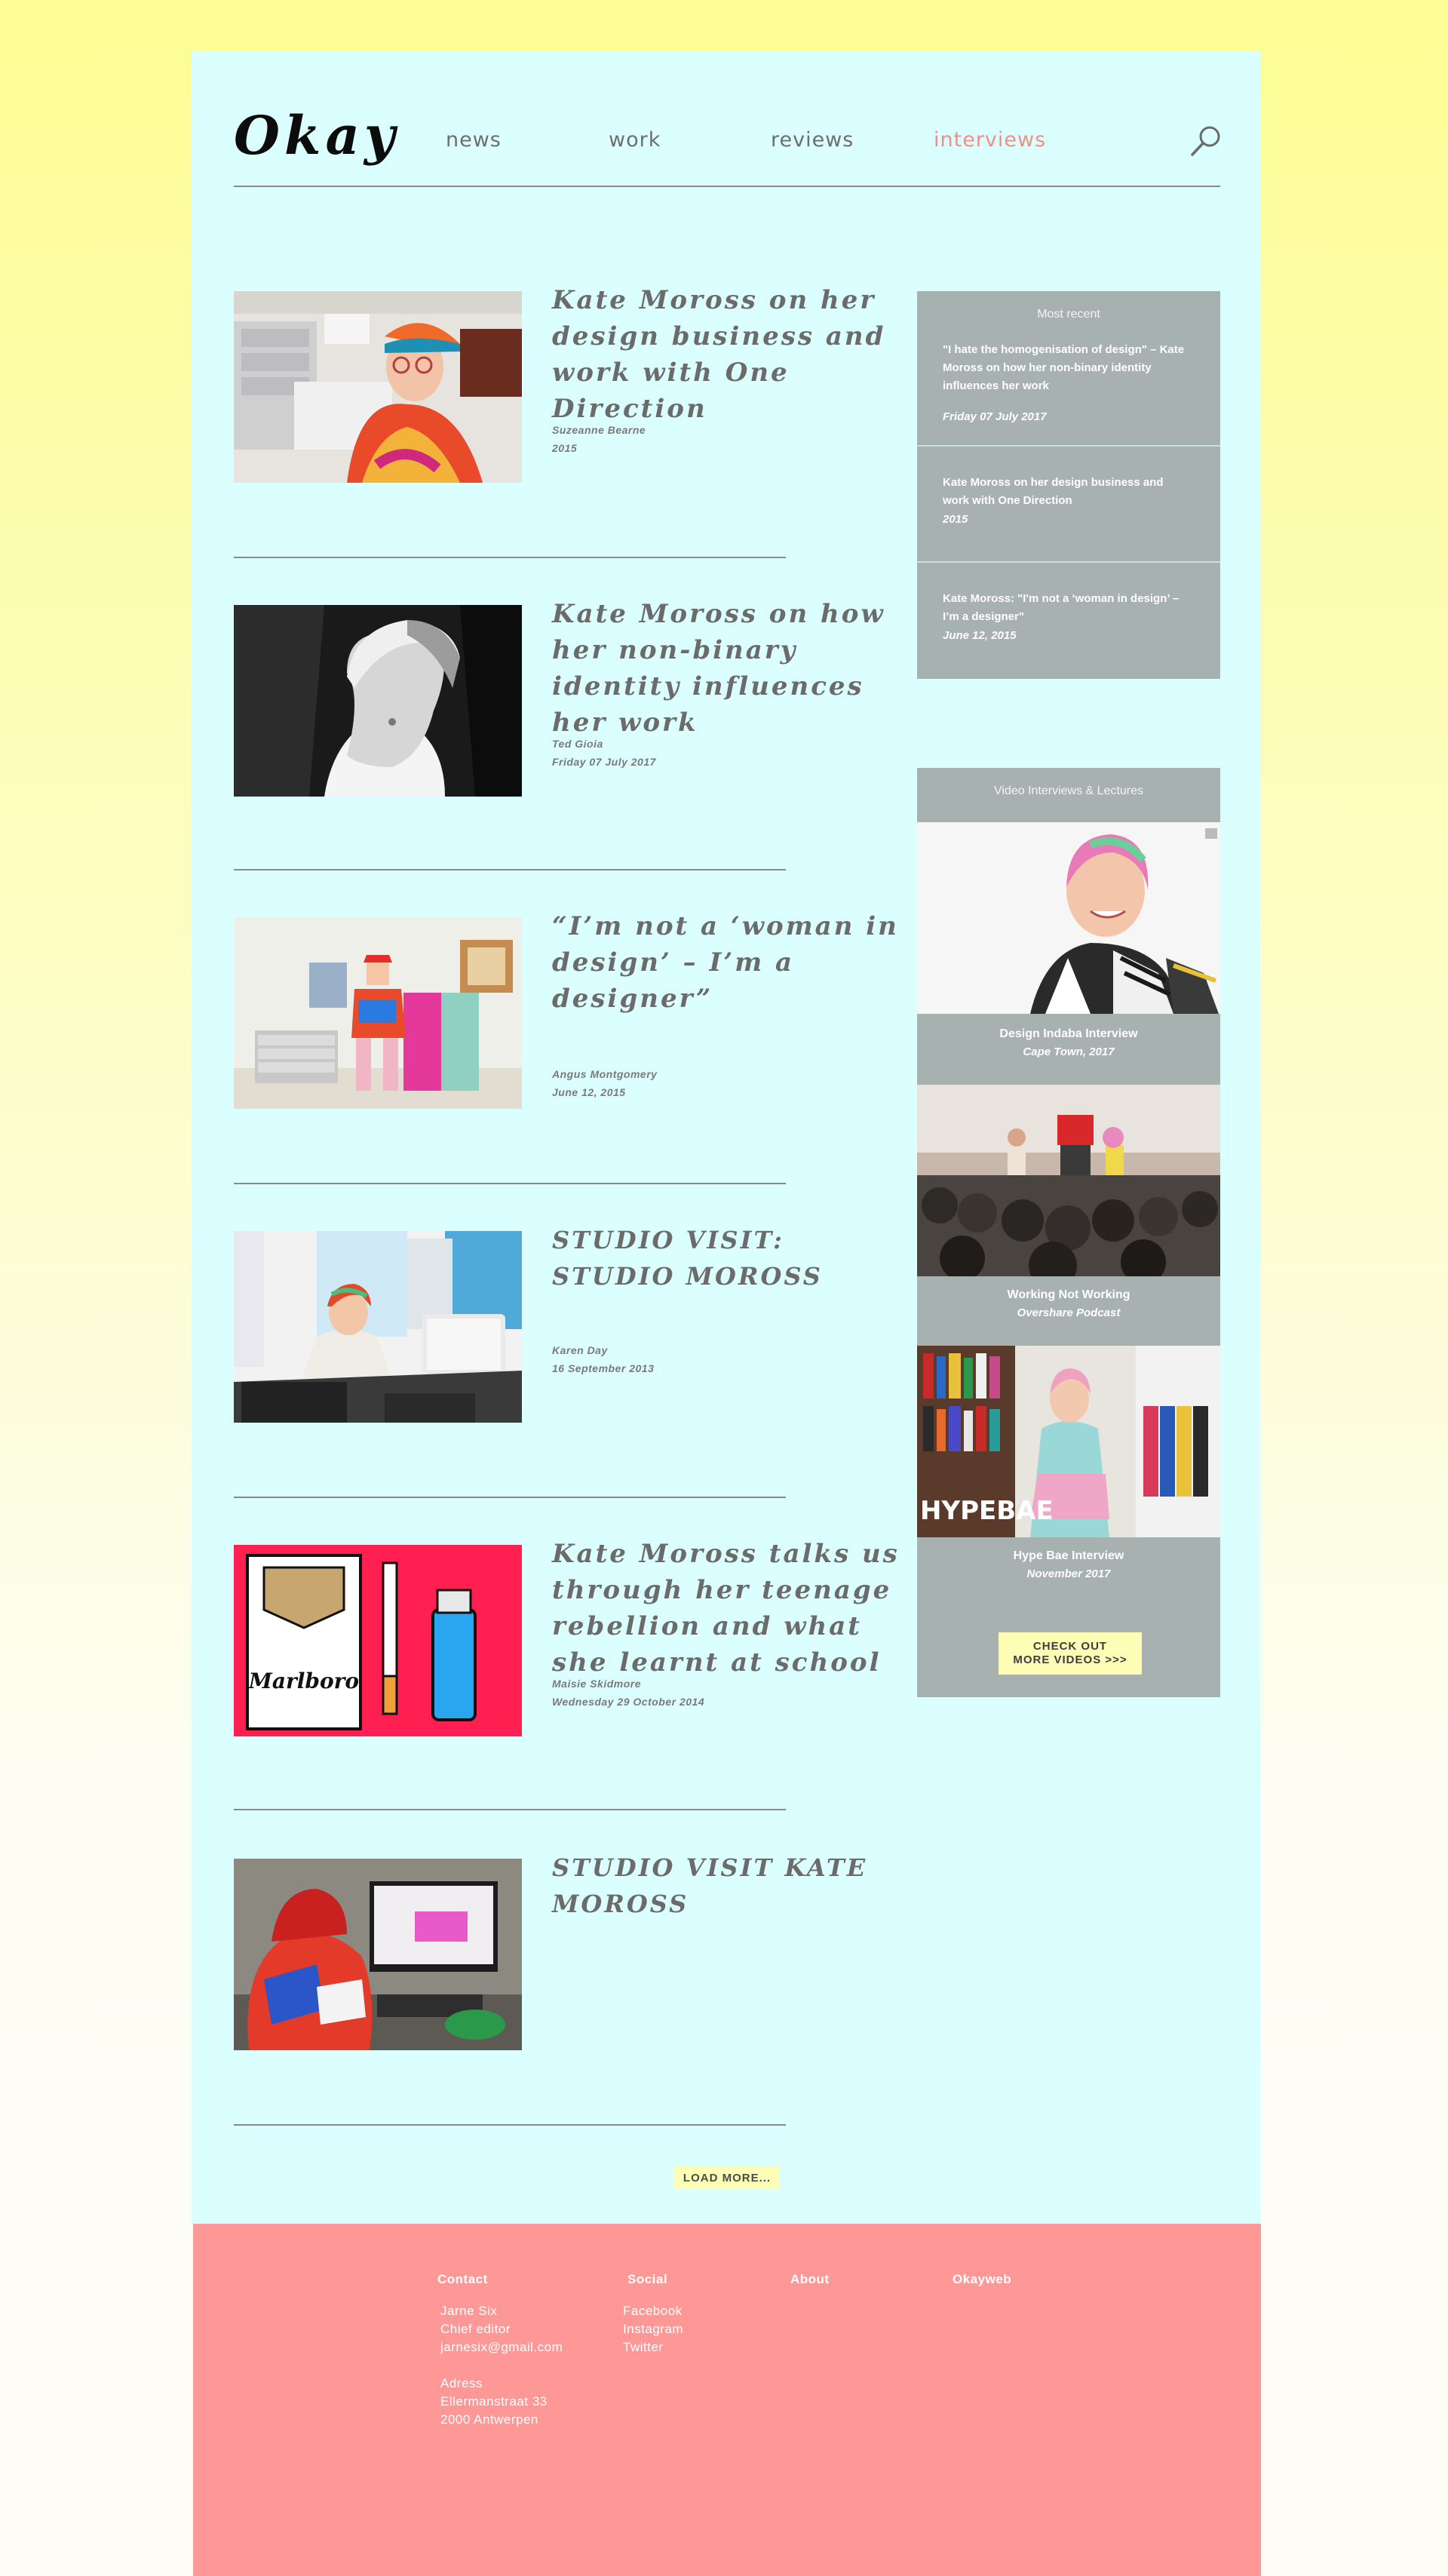 This screenshot has height=2576, width=1448. Describe the element at coordinates (317, 135) in the screenshot. I see `site-logo: Okay` at that location.